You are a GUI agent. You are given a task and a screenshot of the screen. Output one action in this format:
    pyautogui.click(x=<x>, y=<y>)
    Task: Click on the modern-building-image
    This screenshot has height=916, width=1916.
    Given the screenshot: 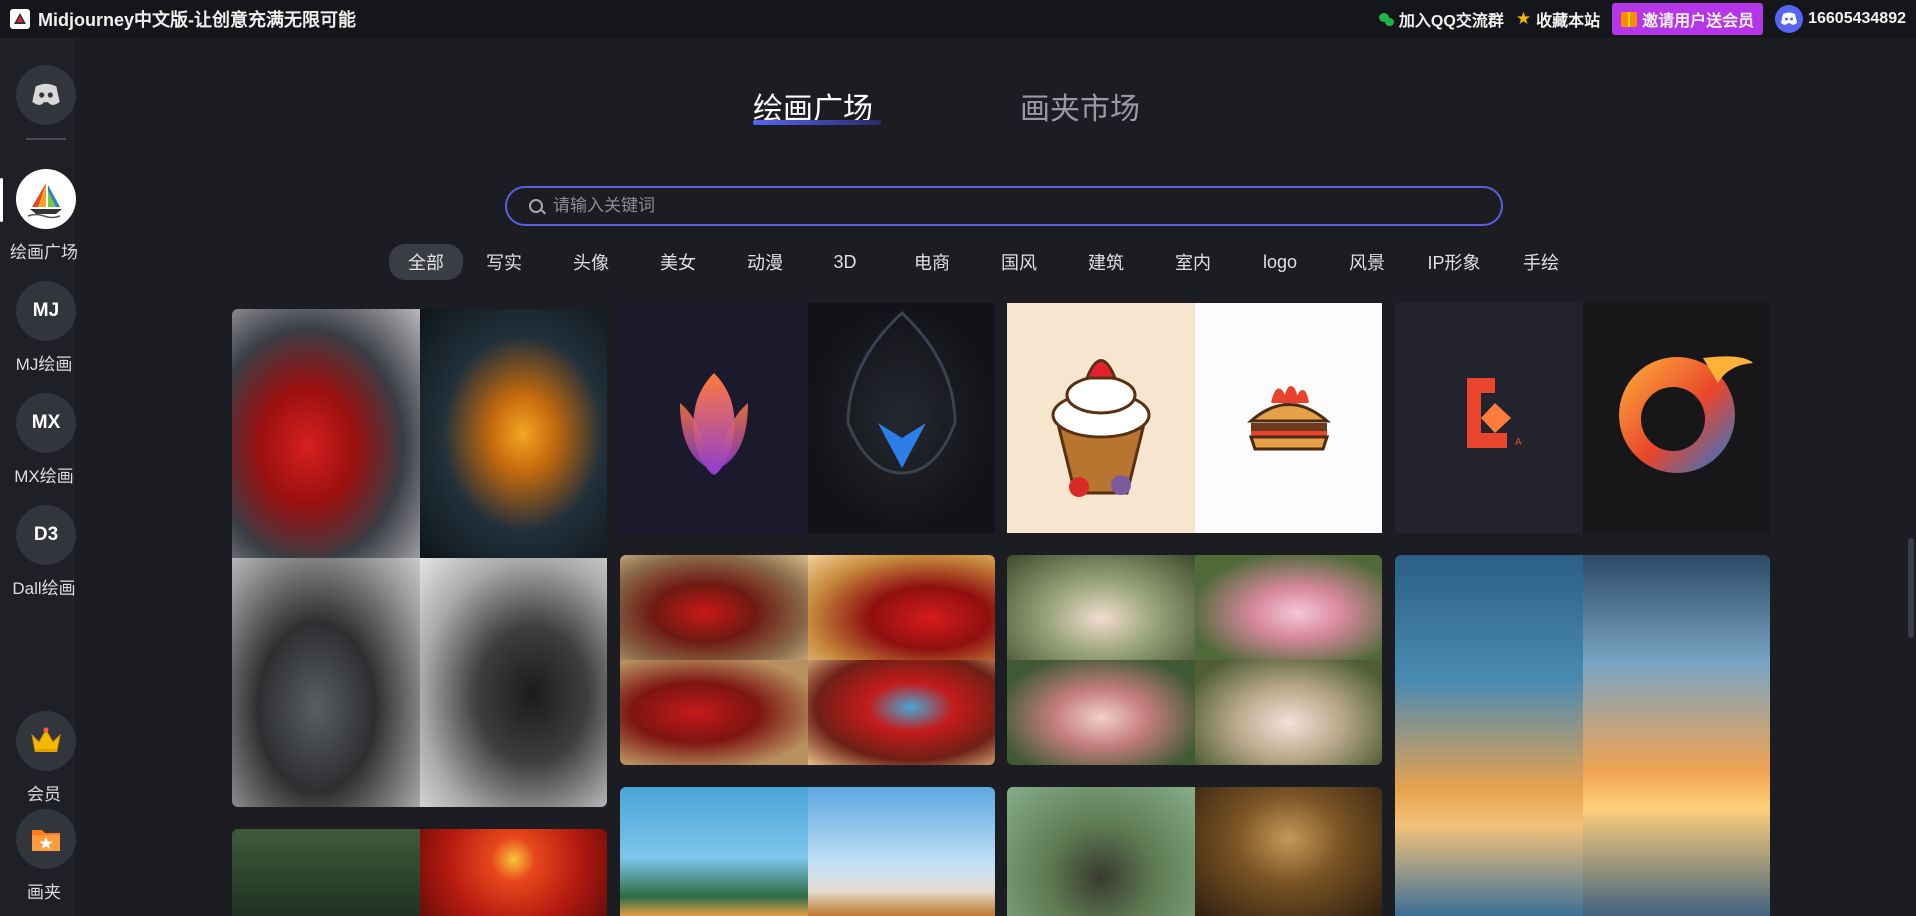 What is the action you would take?
    pyautogui.click(x=901, y=851)
    